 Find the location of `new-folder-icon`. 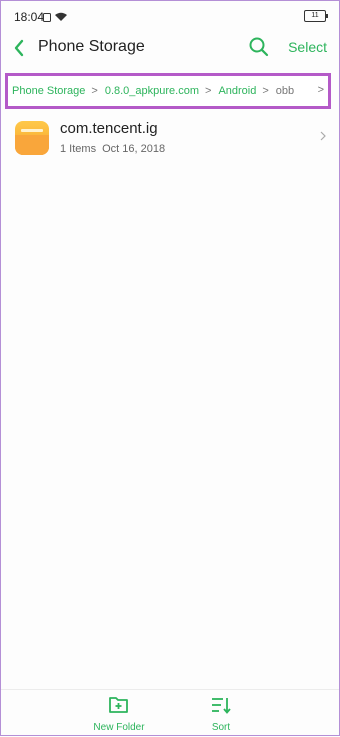

new-folder-icon is located at coordinates (119, 707).